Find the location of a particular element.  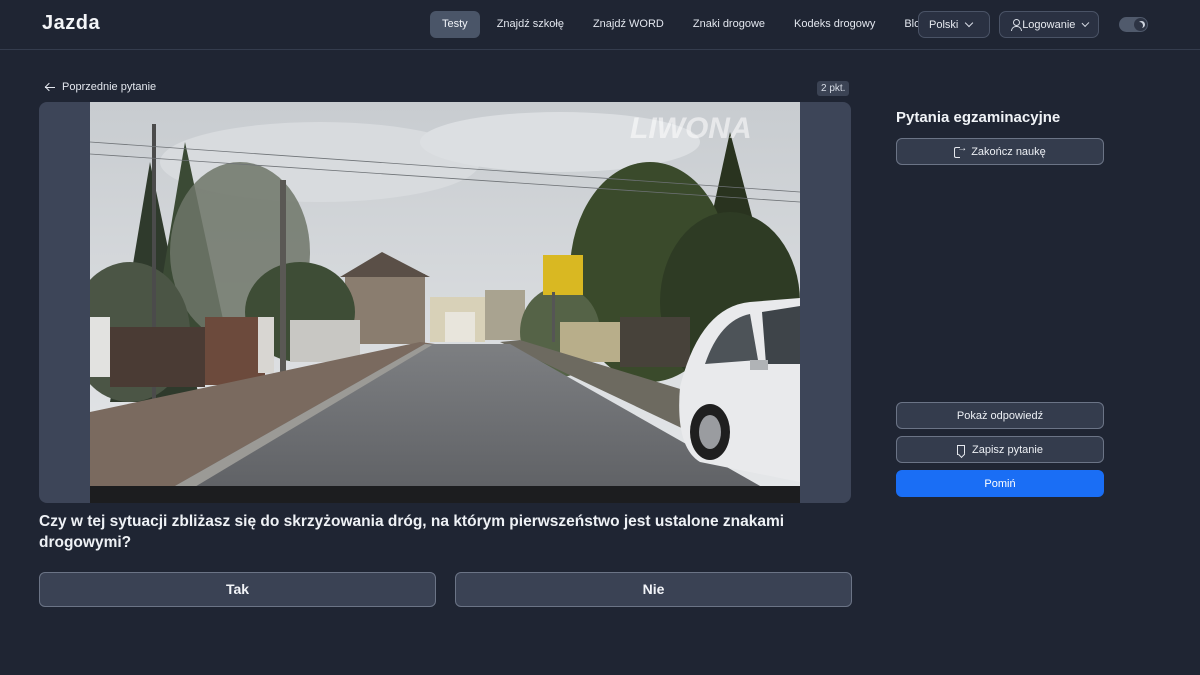

end-learning-button: Zakończ naukę is located at coordinates (1000, 151).